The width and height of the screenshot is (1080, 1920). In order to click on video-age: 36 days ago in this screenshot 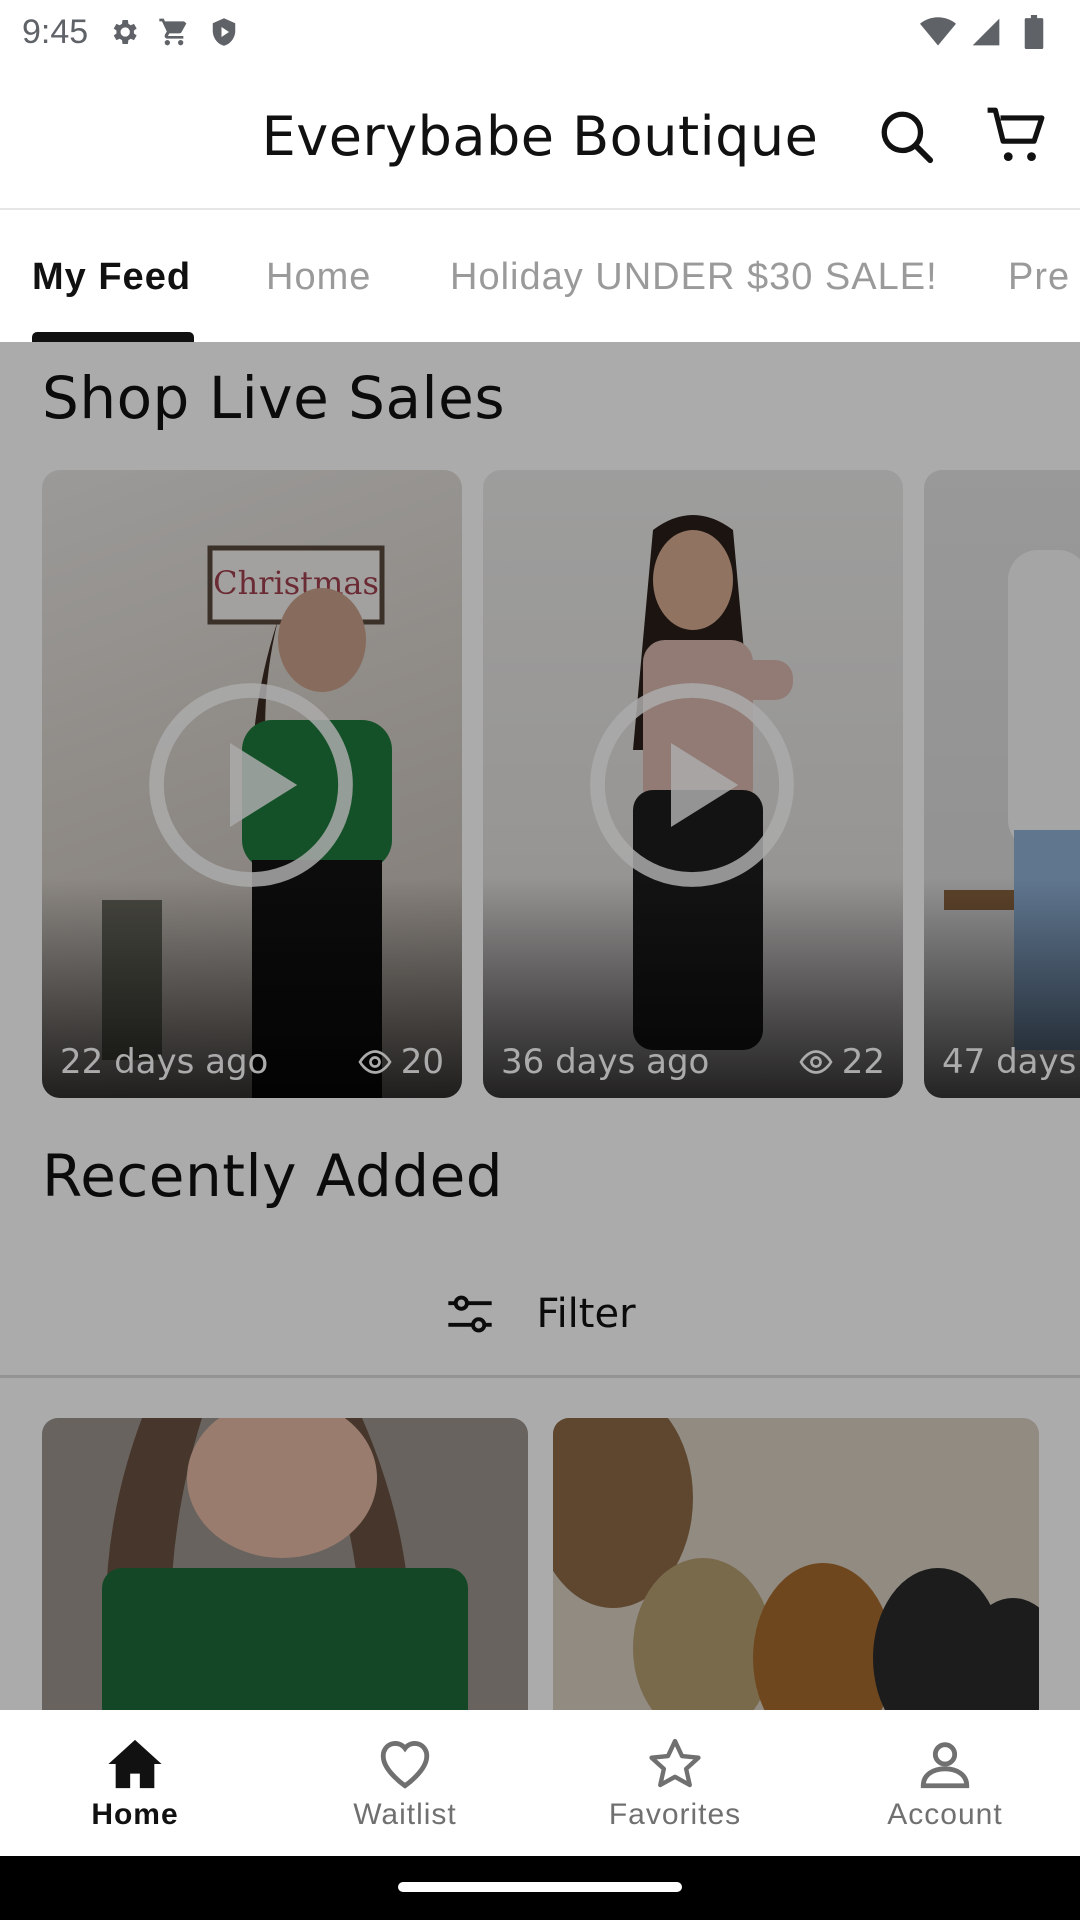, I will do `click(605, 1062)`.